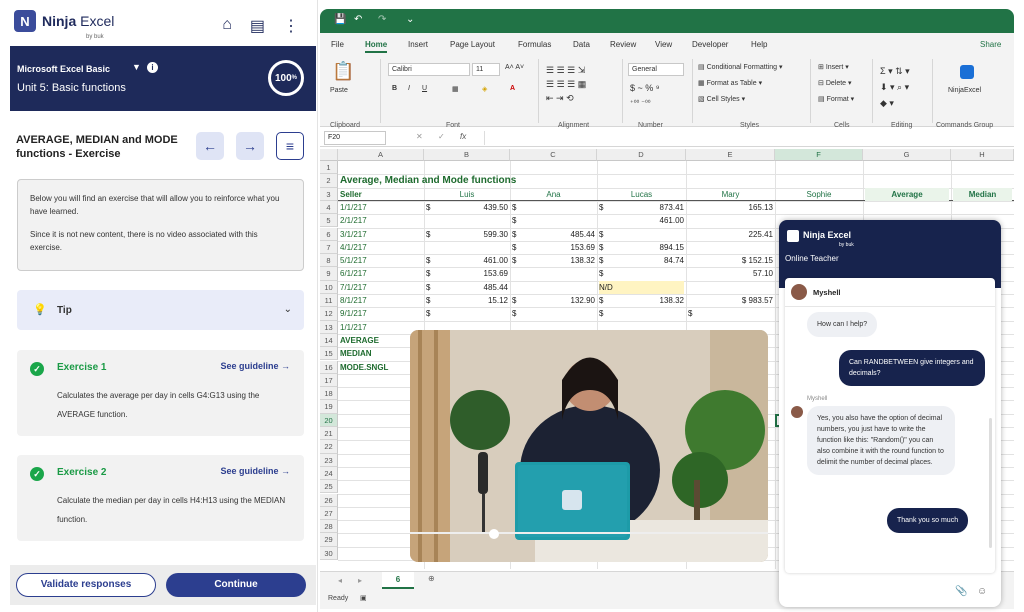  I want to click on next-sheet-icon: ▸, so click(360, 580).